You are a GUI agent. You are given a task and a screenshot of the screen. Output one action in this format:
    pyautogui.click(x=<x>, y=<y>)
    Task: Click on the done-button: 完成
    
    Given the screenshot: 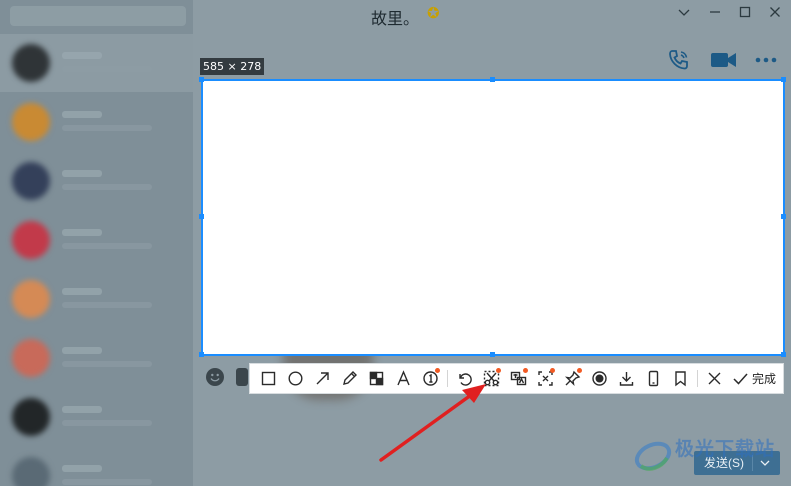 What is the action you would take?
    pyautogui.click(x=754, y=378)
    